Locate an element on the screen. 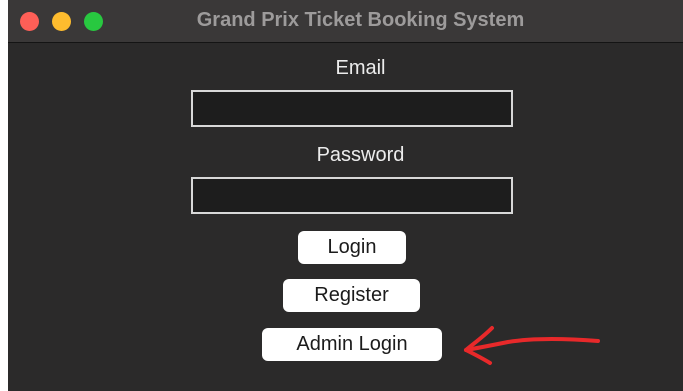  email-label: Email is located at coordinates (360, 68).